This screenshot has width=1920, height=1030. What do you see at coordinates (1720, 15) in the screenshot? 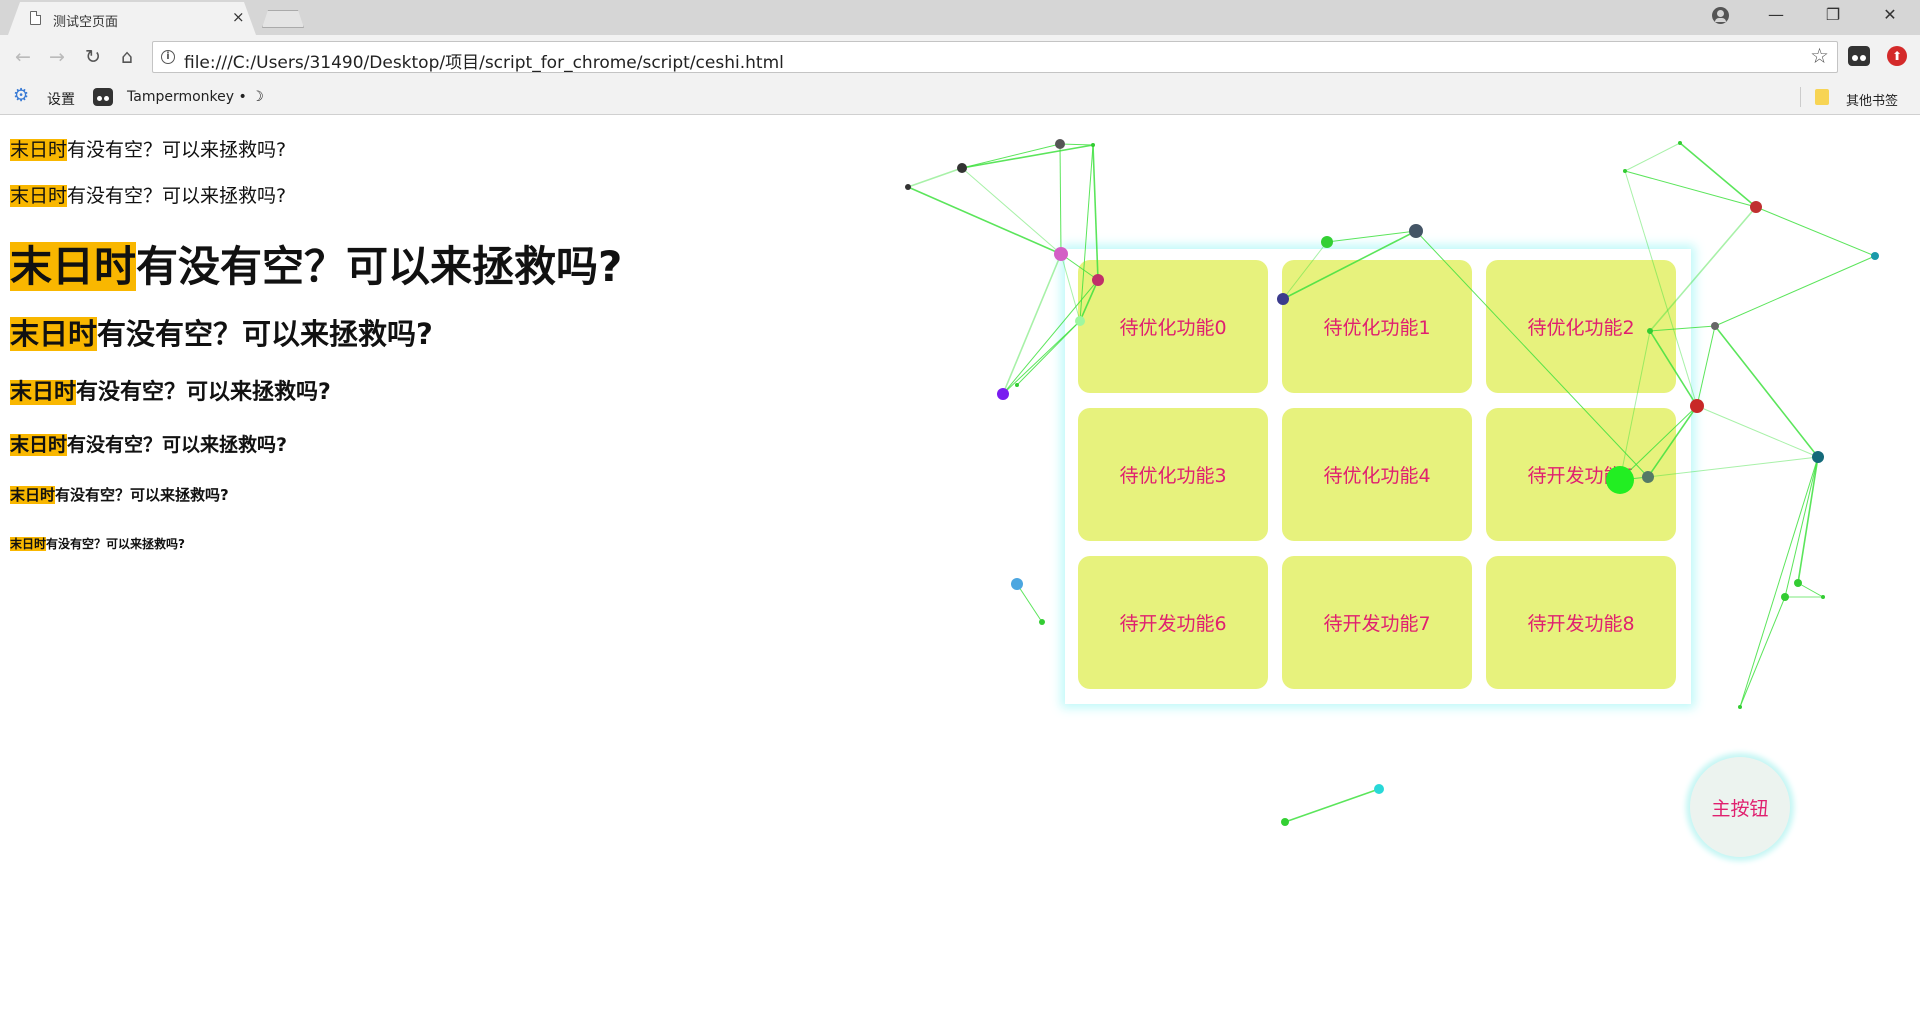
I see `profile-icon` at bounding box center [1720, 15].